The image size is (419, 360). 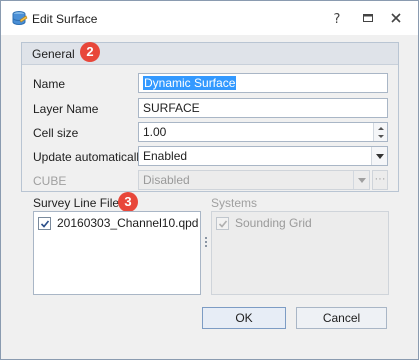 What do you see at coordinates (396, 18) in the screenshot?
I see `close-button` at bounding box center [396, 18].